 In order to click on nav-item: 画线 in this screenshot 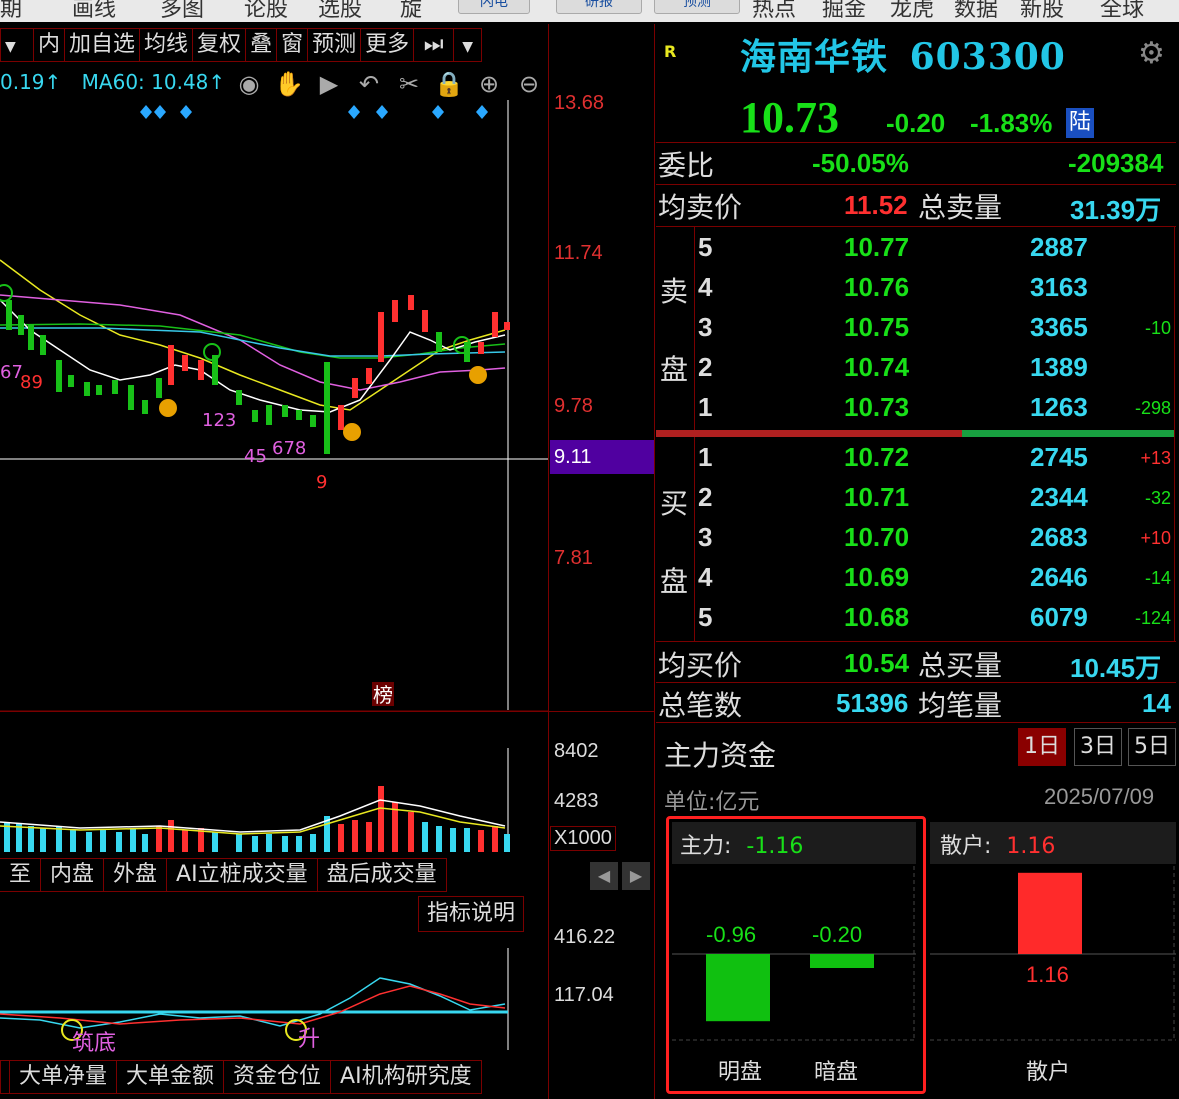, I will do `click(94, 11)`.